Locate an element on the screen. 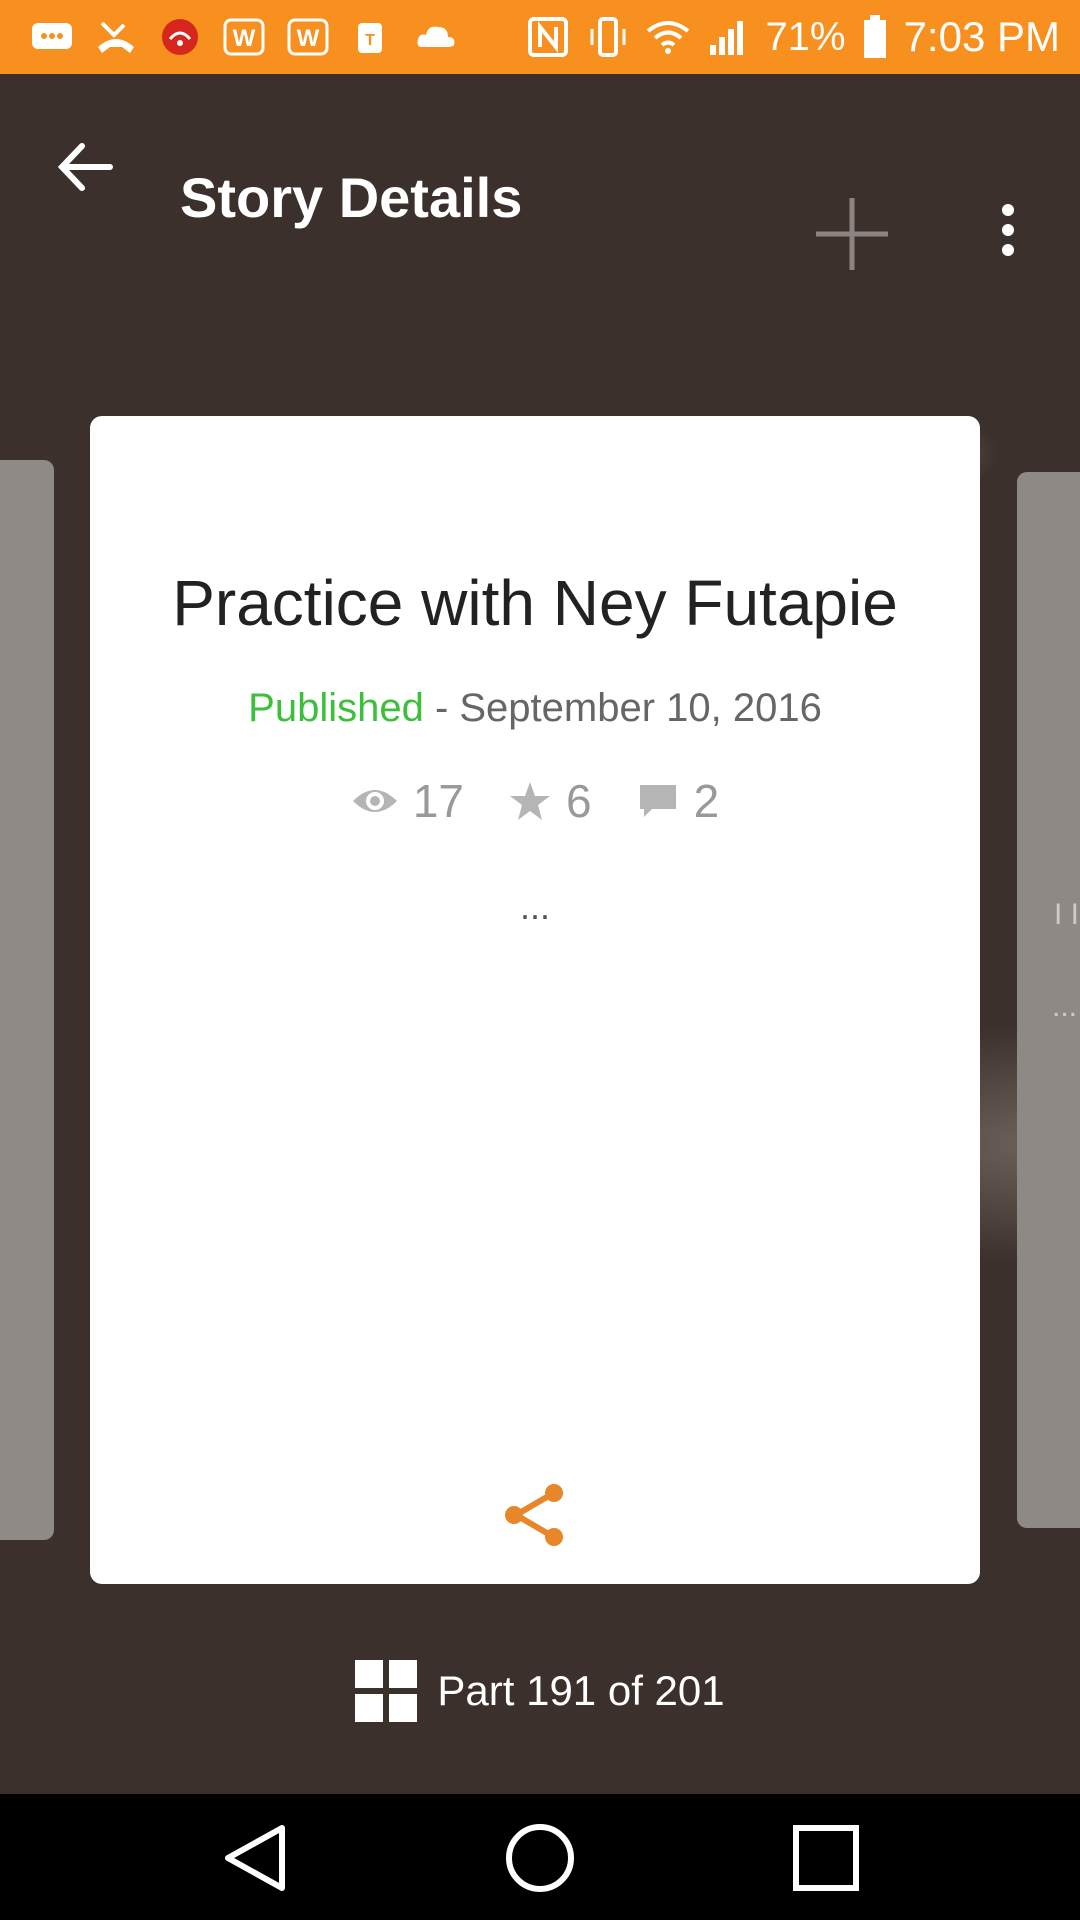 Image resolution: width=1080 pixels, height=1920 pixels. story-stats: 17 6 2 is located at coordinates (535, 801).